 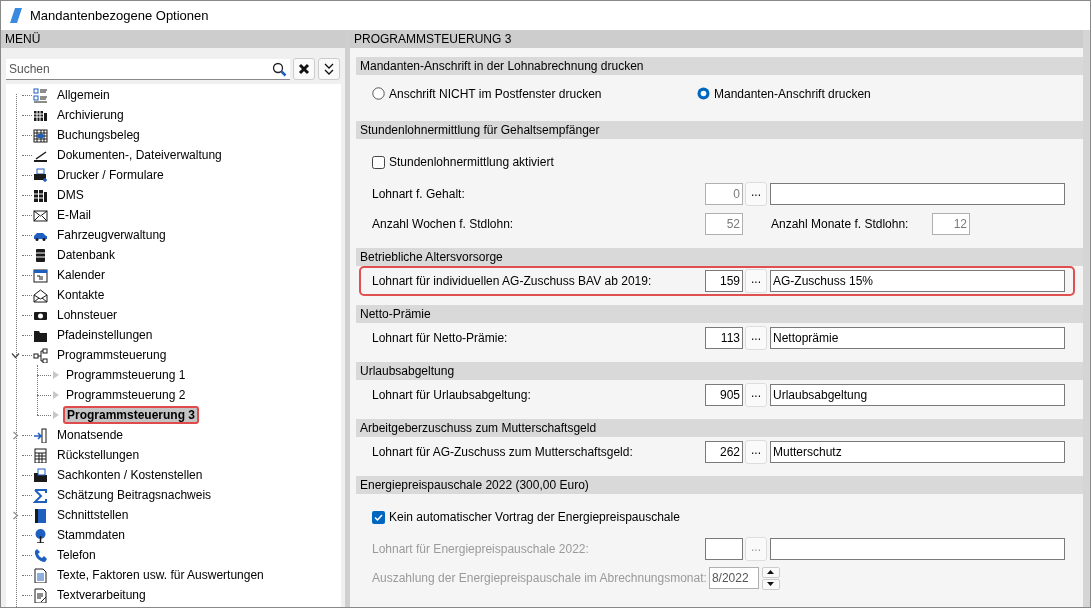 What do you see at coordinates (452, 395) in the screenshot?
I see `field-label: Lohnart für Urlaubsabgeltung:` at bounding box center [452, 395].